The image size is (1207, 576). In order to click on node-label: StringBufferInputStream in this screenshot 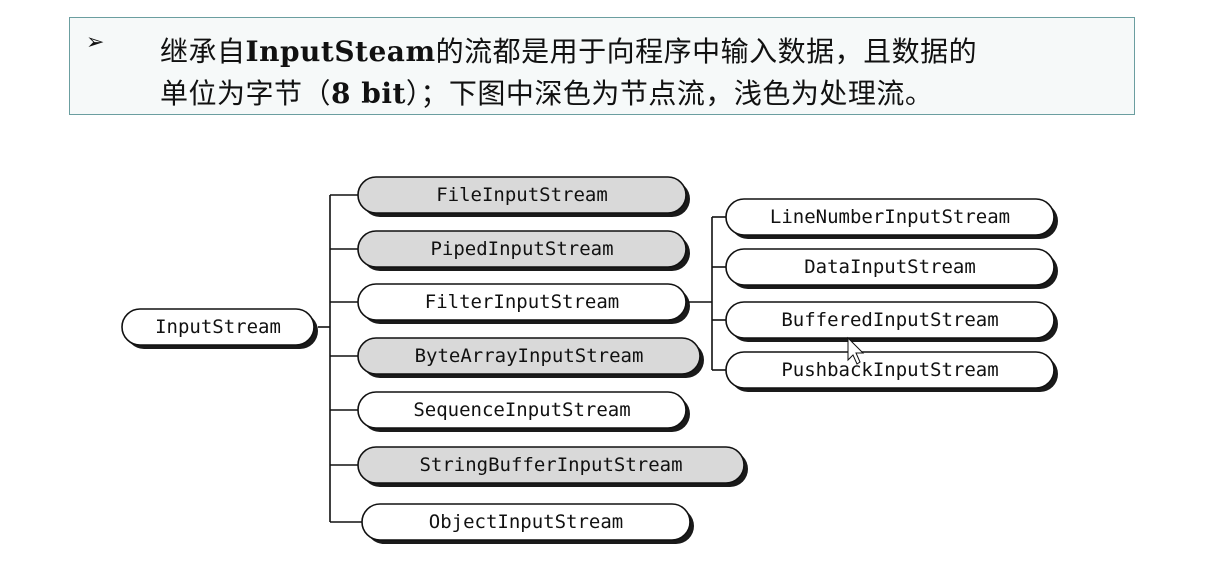, I will do `click(550, 465)`.